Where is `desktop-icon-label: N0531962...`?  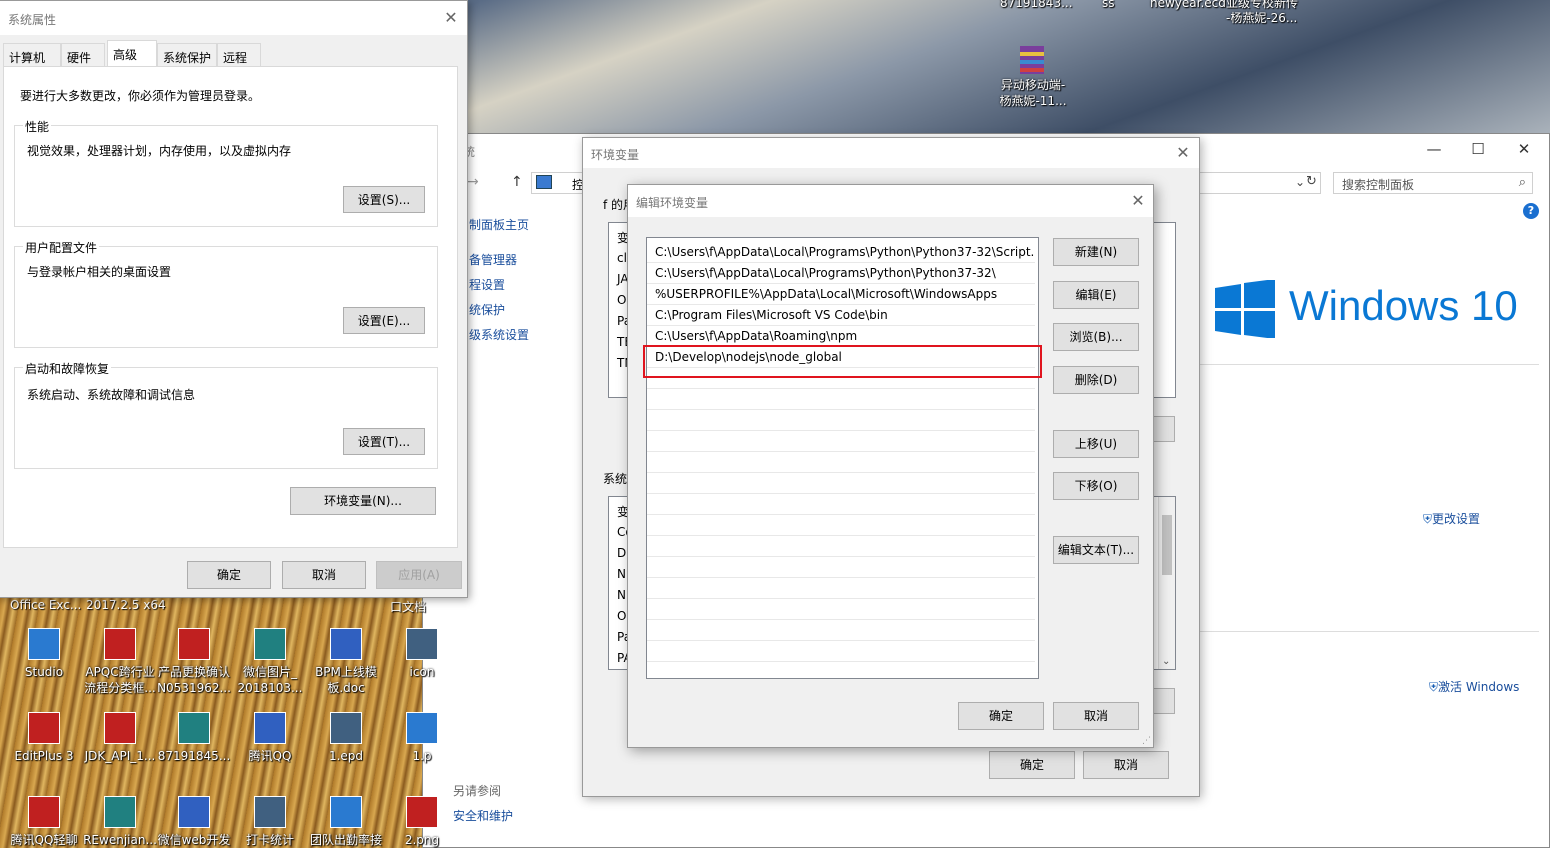 desktop-icon-label: N0531962... is located at coordinates (194, 688).